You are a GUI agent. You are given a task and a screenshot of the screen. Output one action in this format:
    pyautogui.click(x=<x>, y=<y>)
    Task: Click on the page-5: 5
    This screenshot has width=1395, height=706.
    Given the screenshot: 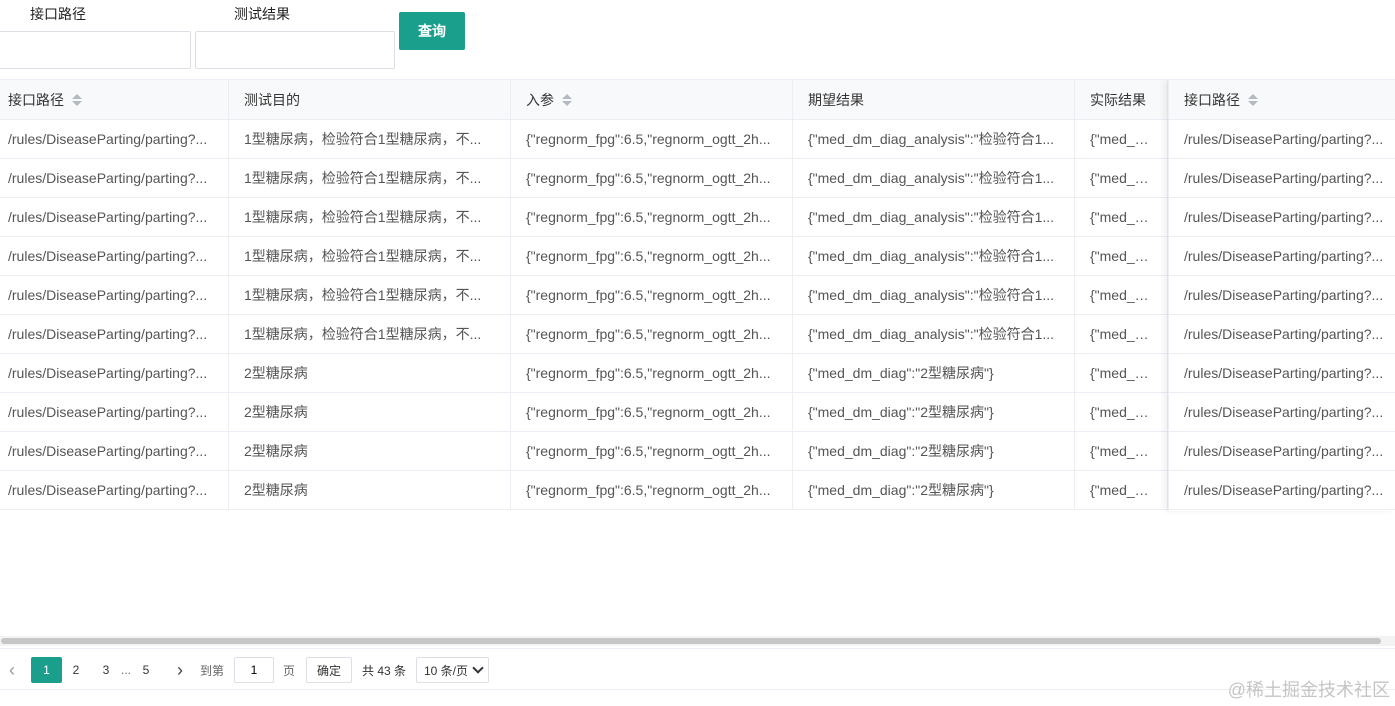 What is the action you would take?
    pyautogui.click(x=146, y=670)
    